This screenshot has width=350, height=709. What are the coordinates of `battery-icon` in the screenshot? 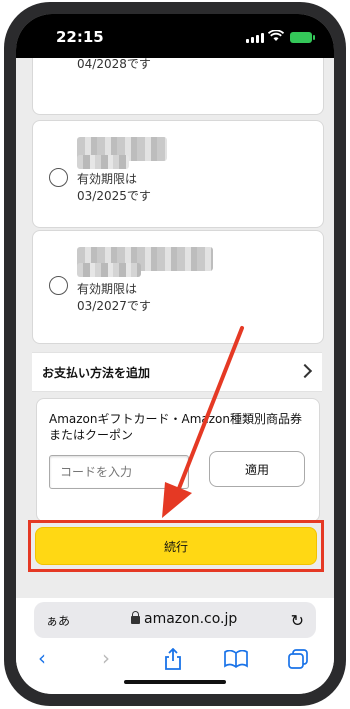 It's located at (302, 37).